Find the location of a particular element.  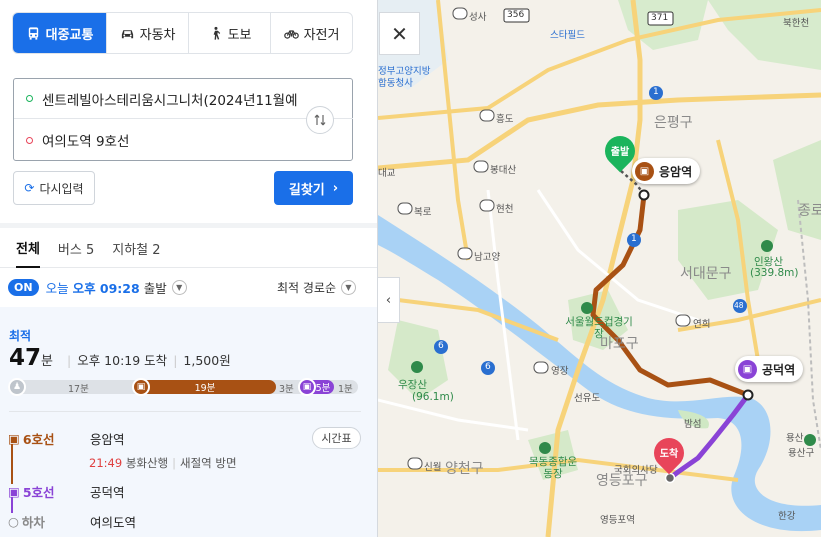

end-pin: 도착 is located at coordinates (669, 453).